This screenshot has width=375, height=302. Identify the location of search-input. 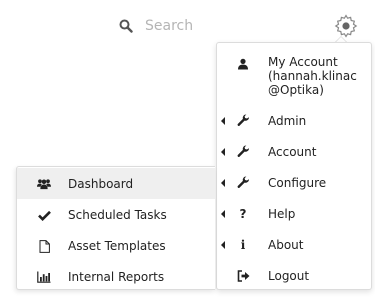
(200, 26).